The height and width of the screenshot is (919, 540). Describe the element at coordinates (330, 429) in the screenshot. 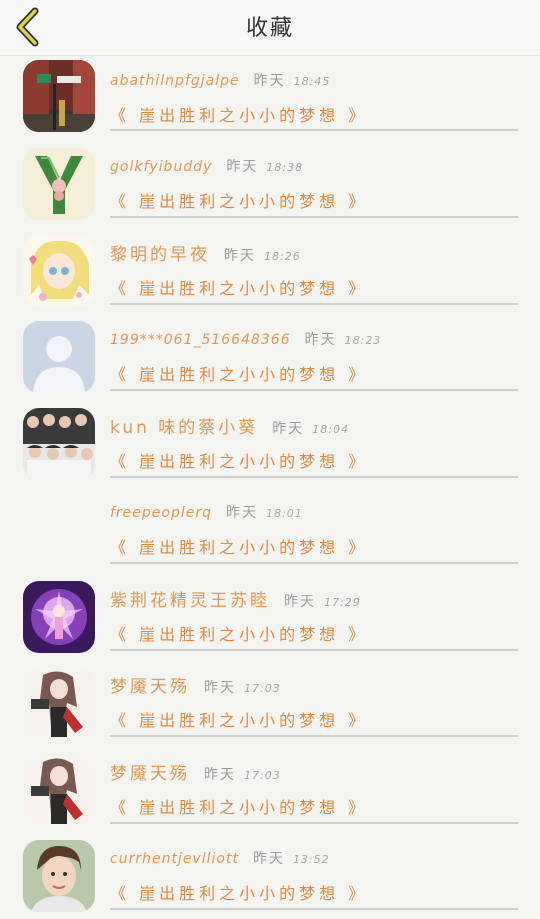

I see `time-label: 18:04` at that location.